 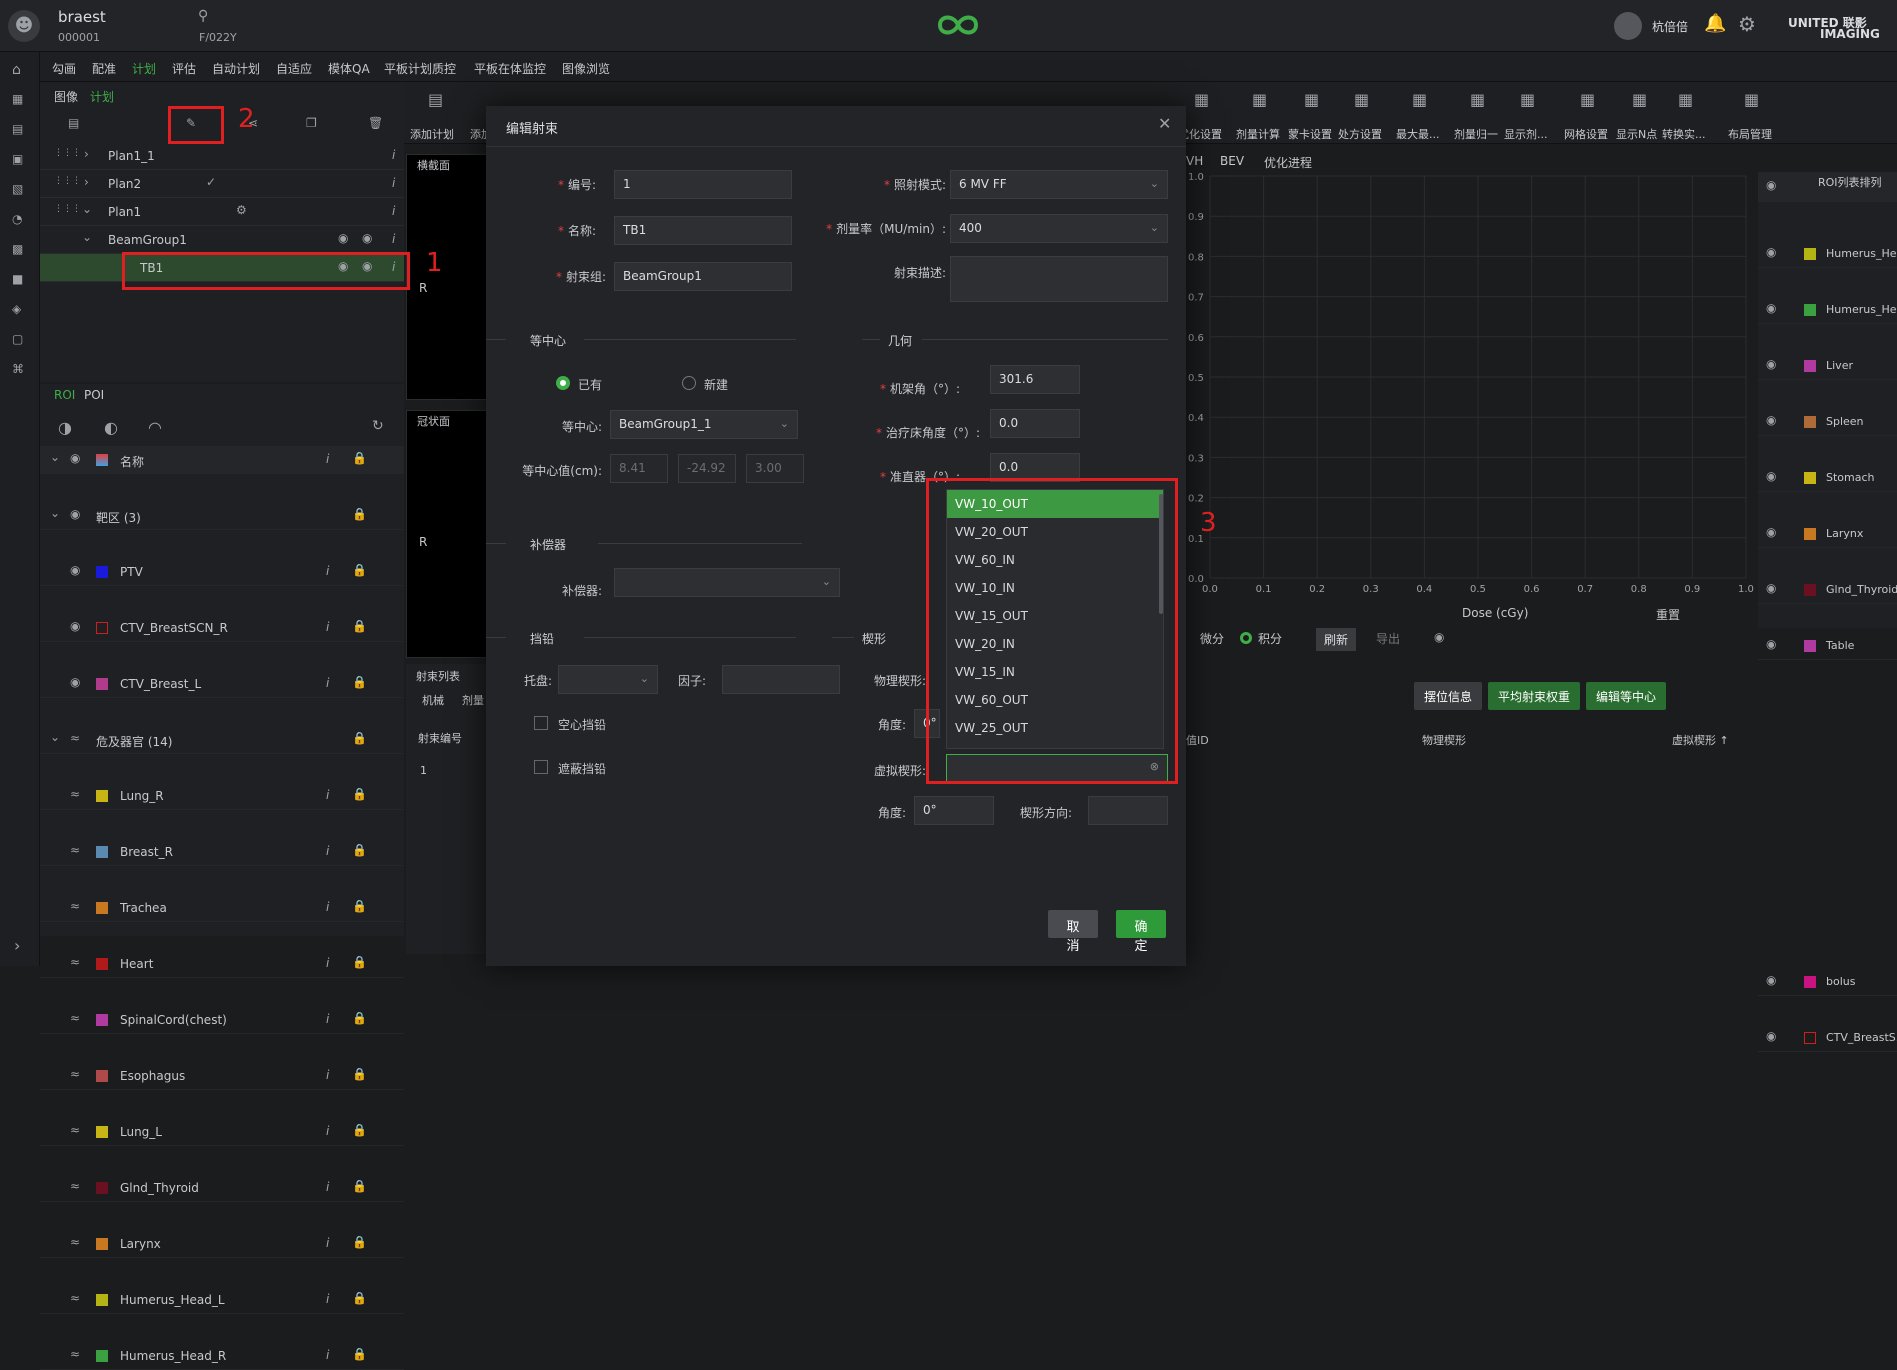 What do you see at coordinates (222, 628) in the screenshot?
I see `roi-row: ◉ CTV_BreastSCN_R i 🔒` at bounding box center [222, 628].